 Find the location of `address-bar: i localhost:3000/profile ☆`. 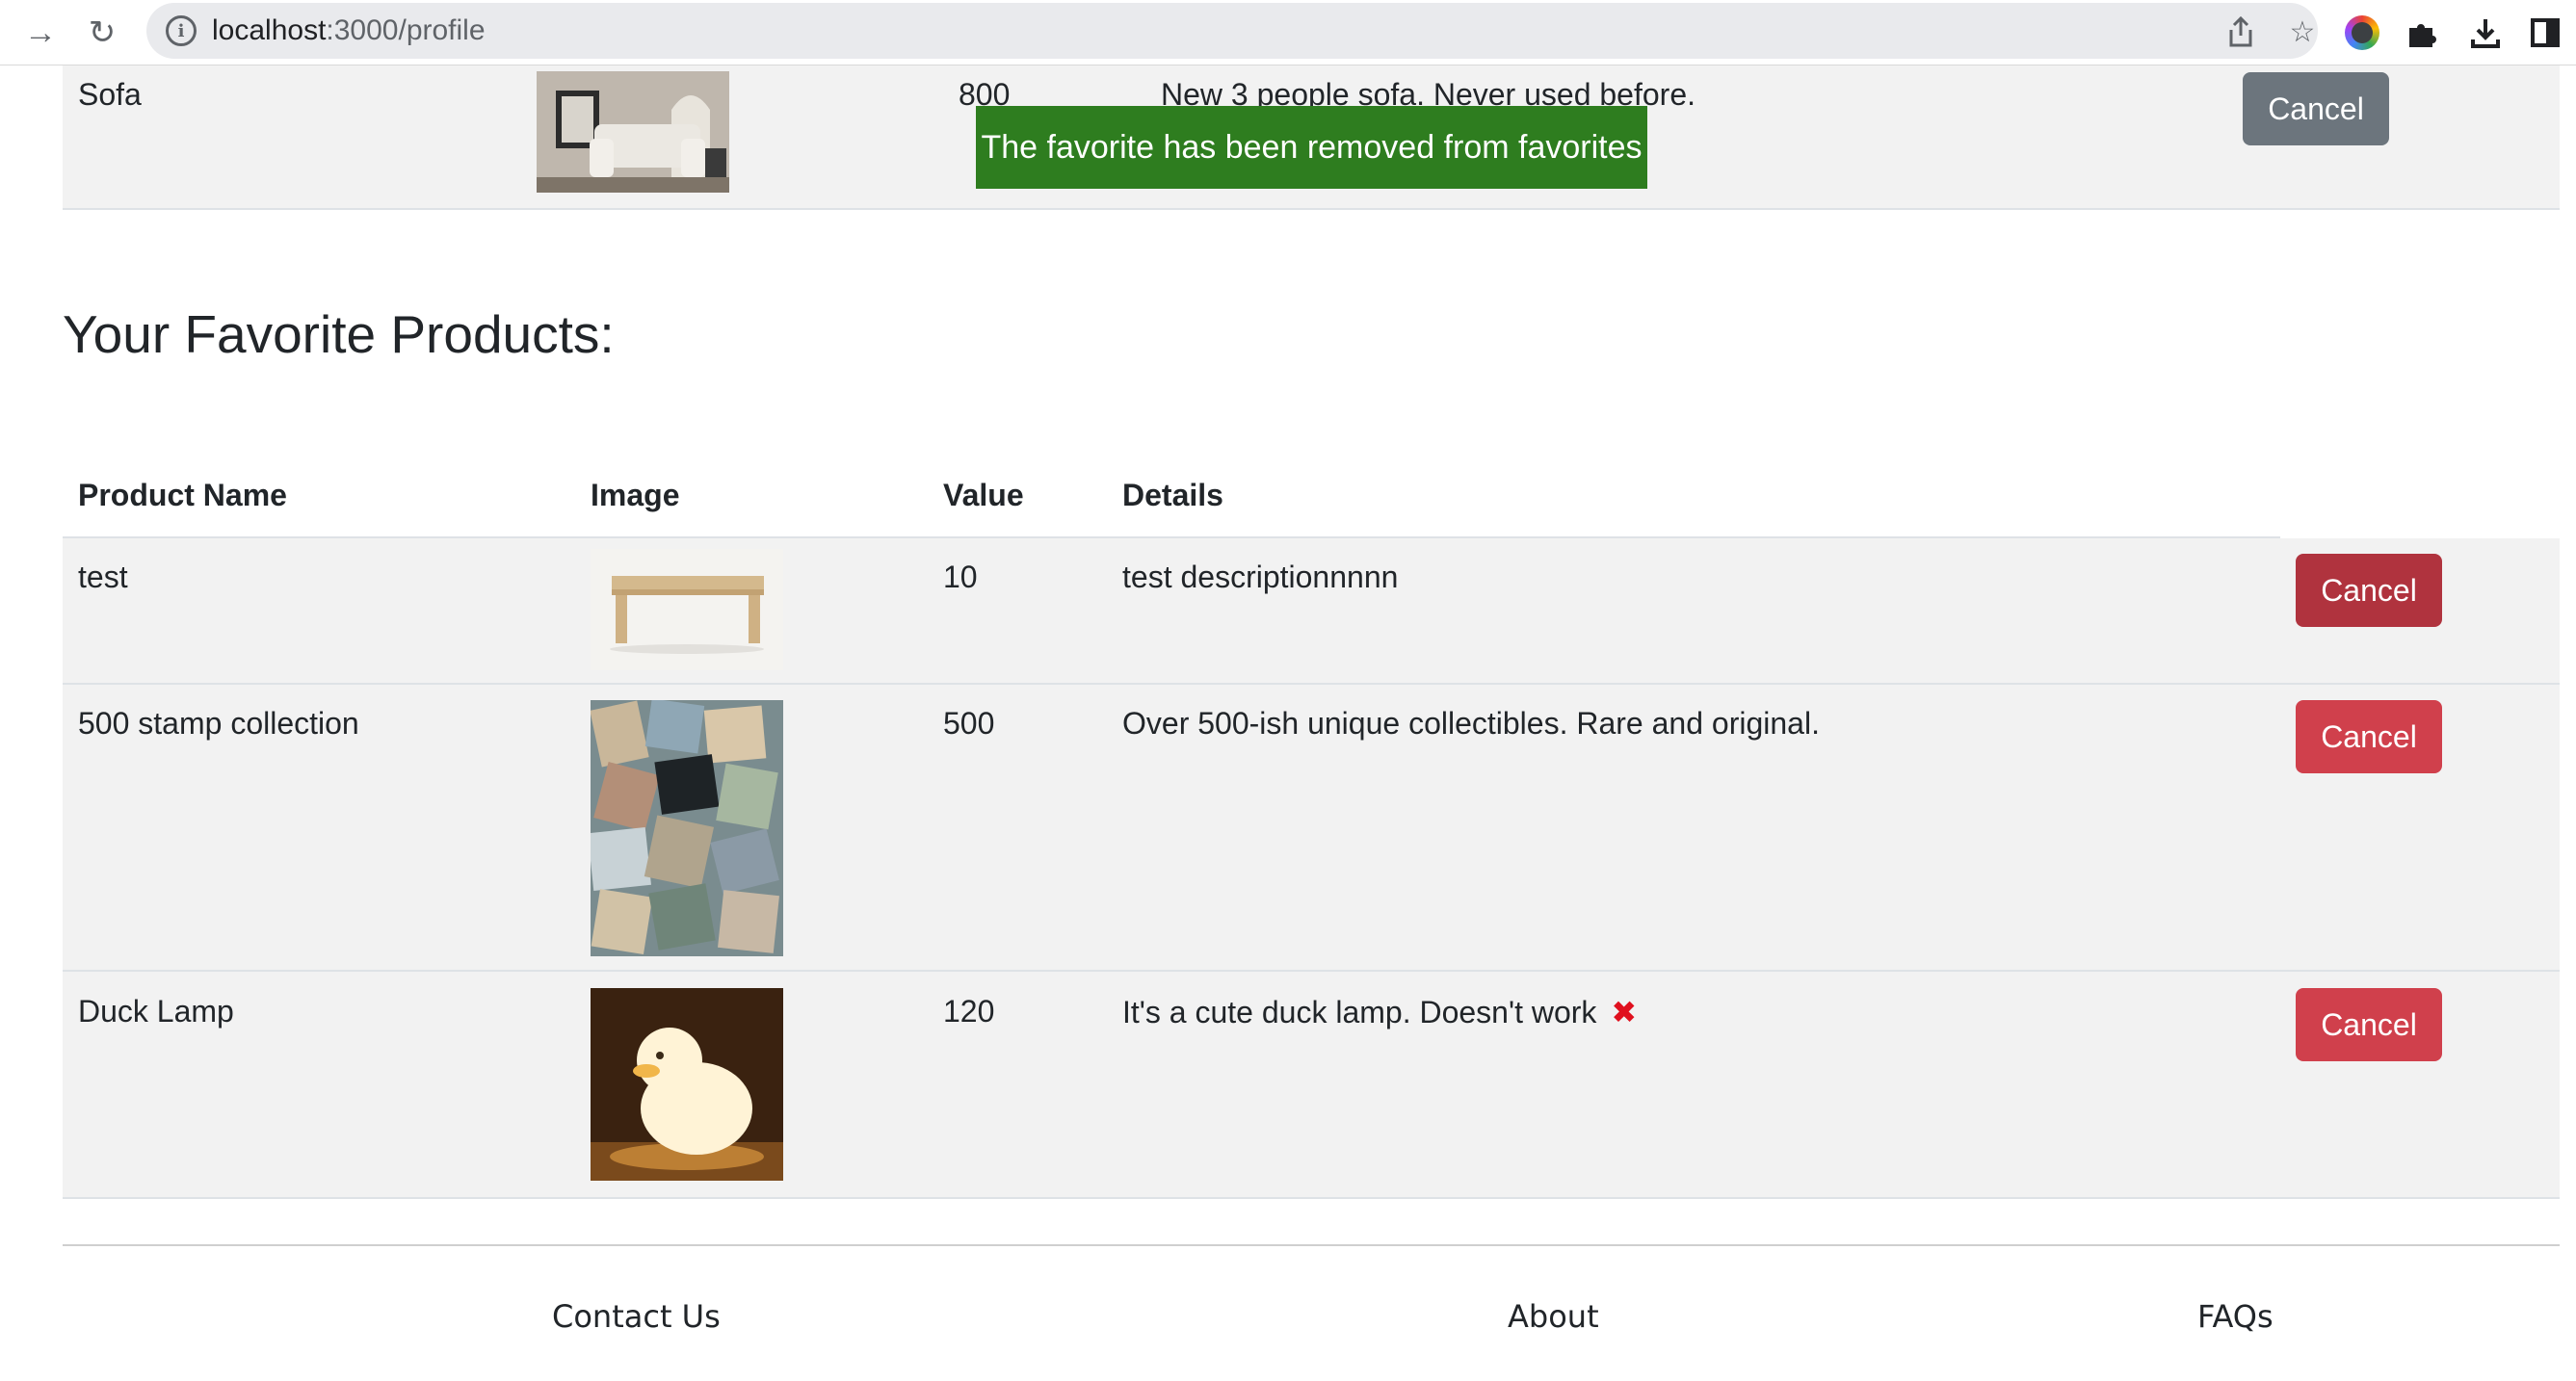

address-bar: i localhost:3000/profile ☆ is located at coordinates (1232, 31).